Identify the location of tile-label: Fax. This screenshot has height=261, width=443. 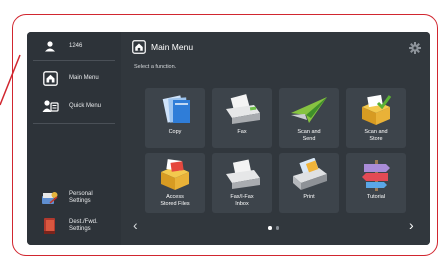
(242, 132).